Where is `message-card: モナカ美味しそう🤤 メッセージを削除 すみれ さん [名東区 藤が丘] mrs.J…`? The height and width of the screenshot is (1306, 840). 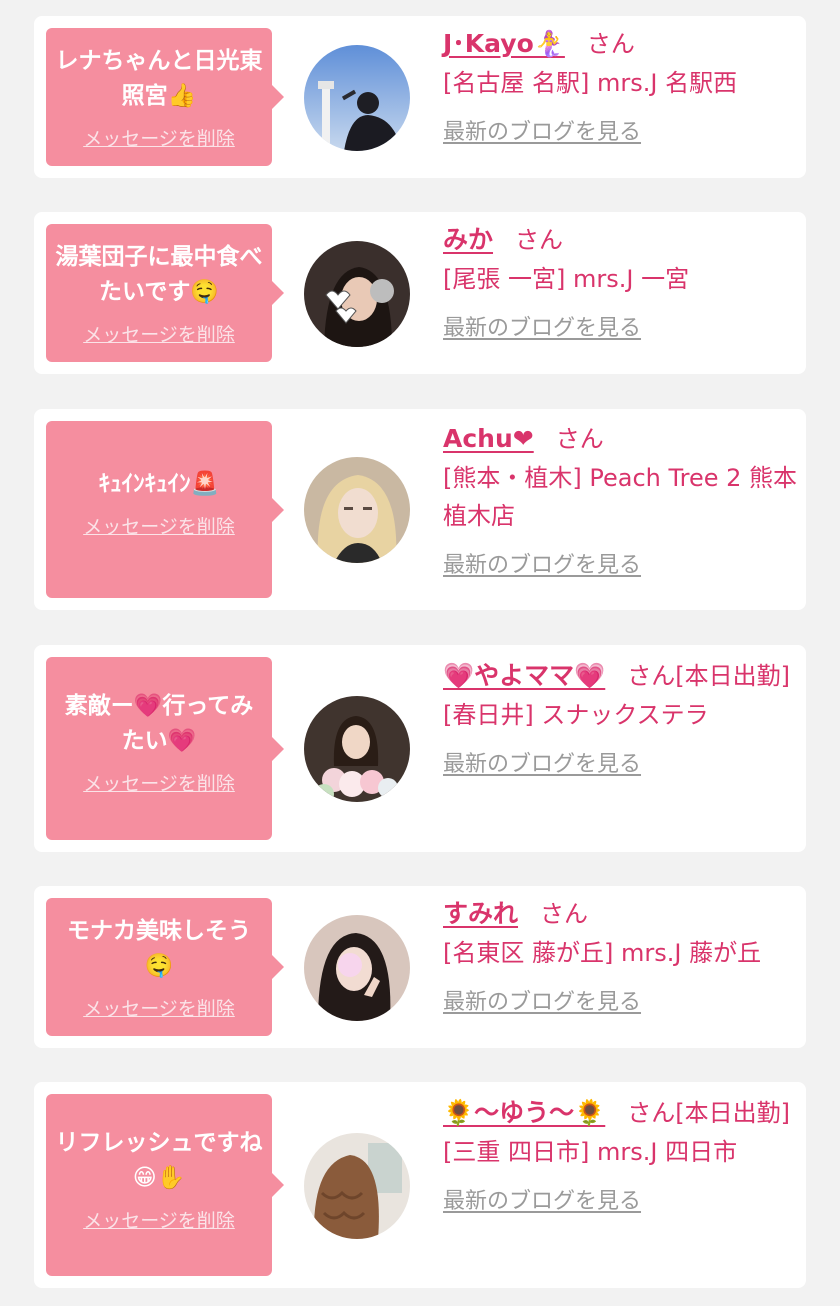 message-card: モナカ美味しそう🤤 メッセージを削除 すみれ さん [名東区 藤が丘] mrs.J… is located at coordinates (420, 967).